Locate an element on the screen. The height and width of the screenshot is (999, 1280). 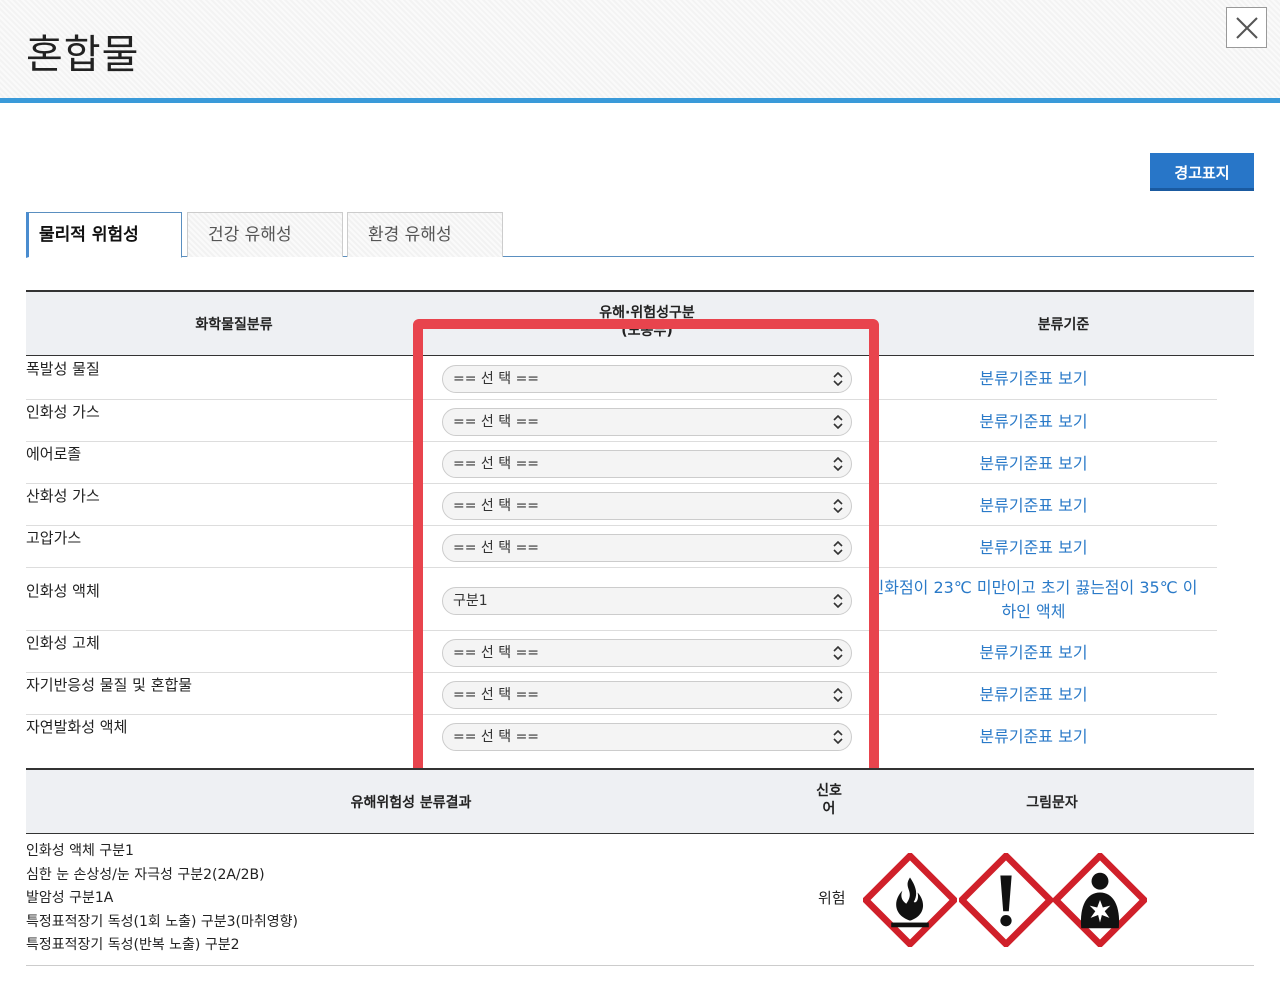
header-criteria: 분류기준 is located at coordinates (1063, 325).